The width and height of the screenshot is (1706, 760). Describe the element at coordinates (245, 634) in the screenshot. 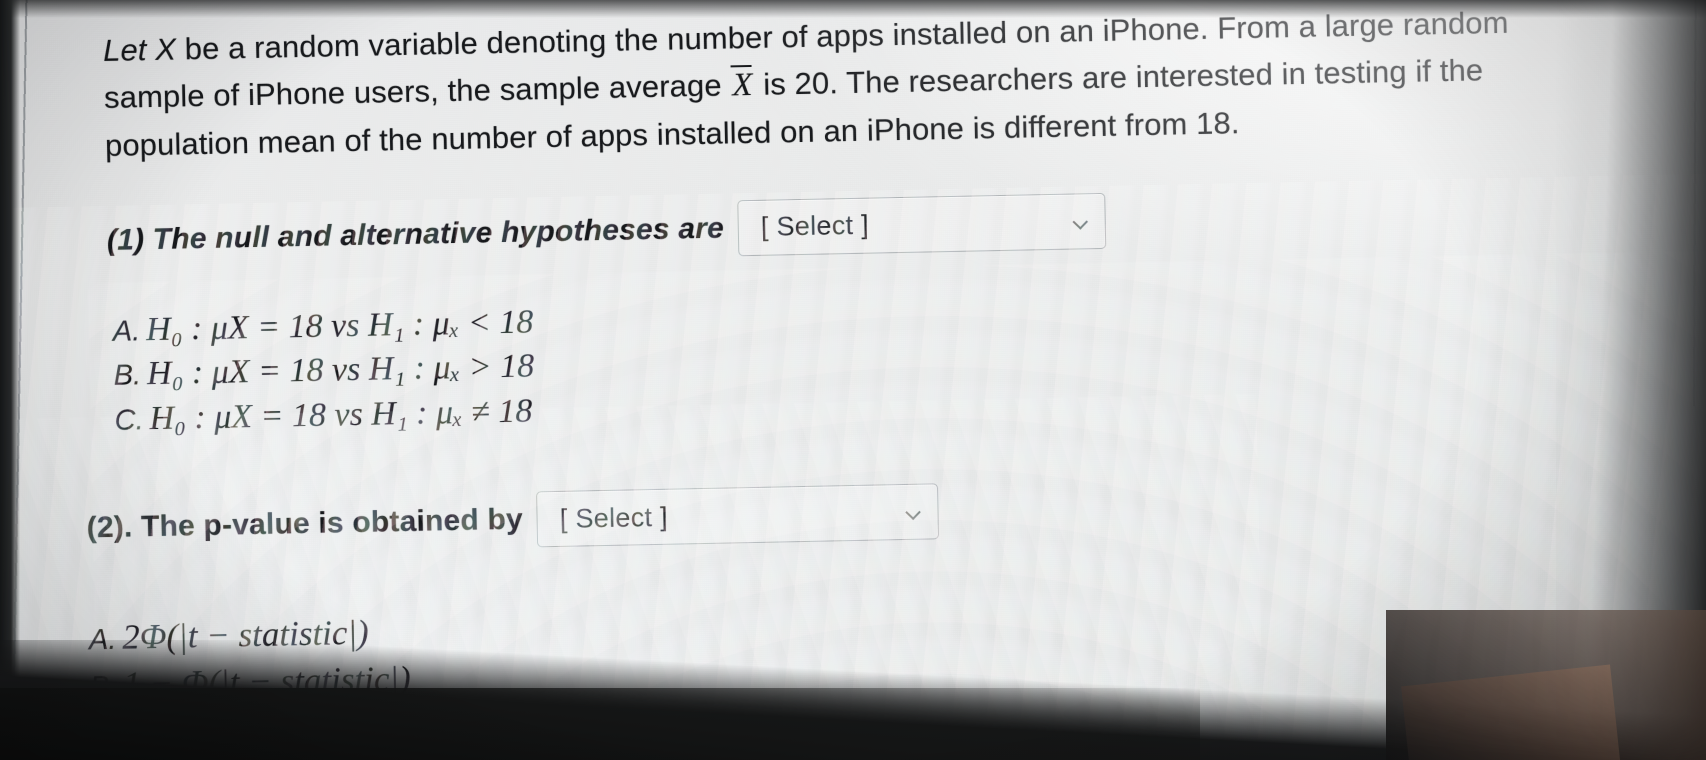

I see `part2-option-a-text: 2Φ(|t − statistic|)` at that location.